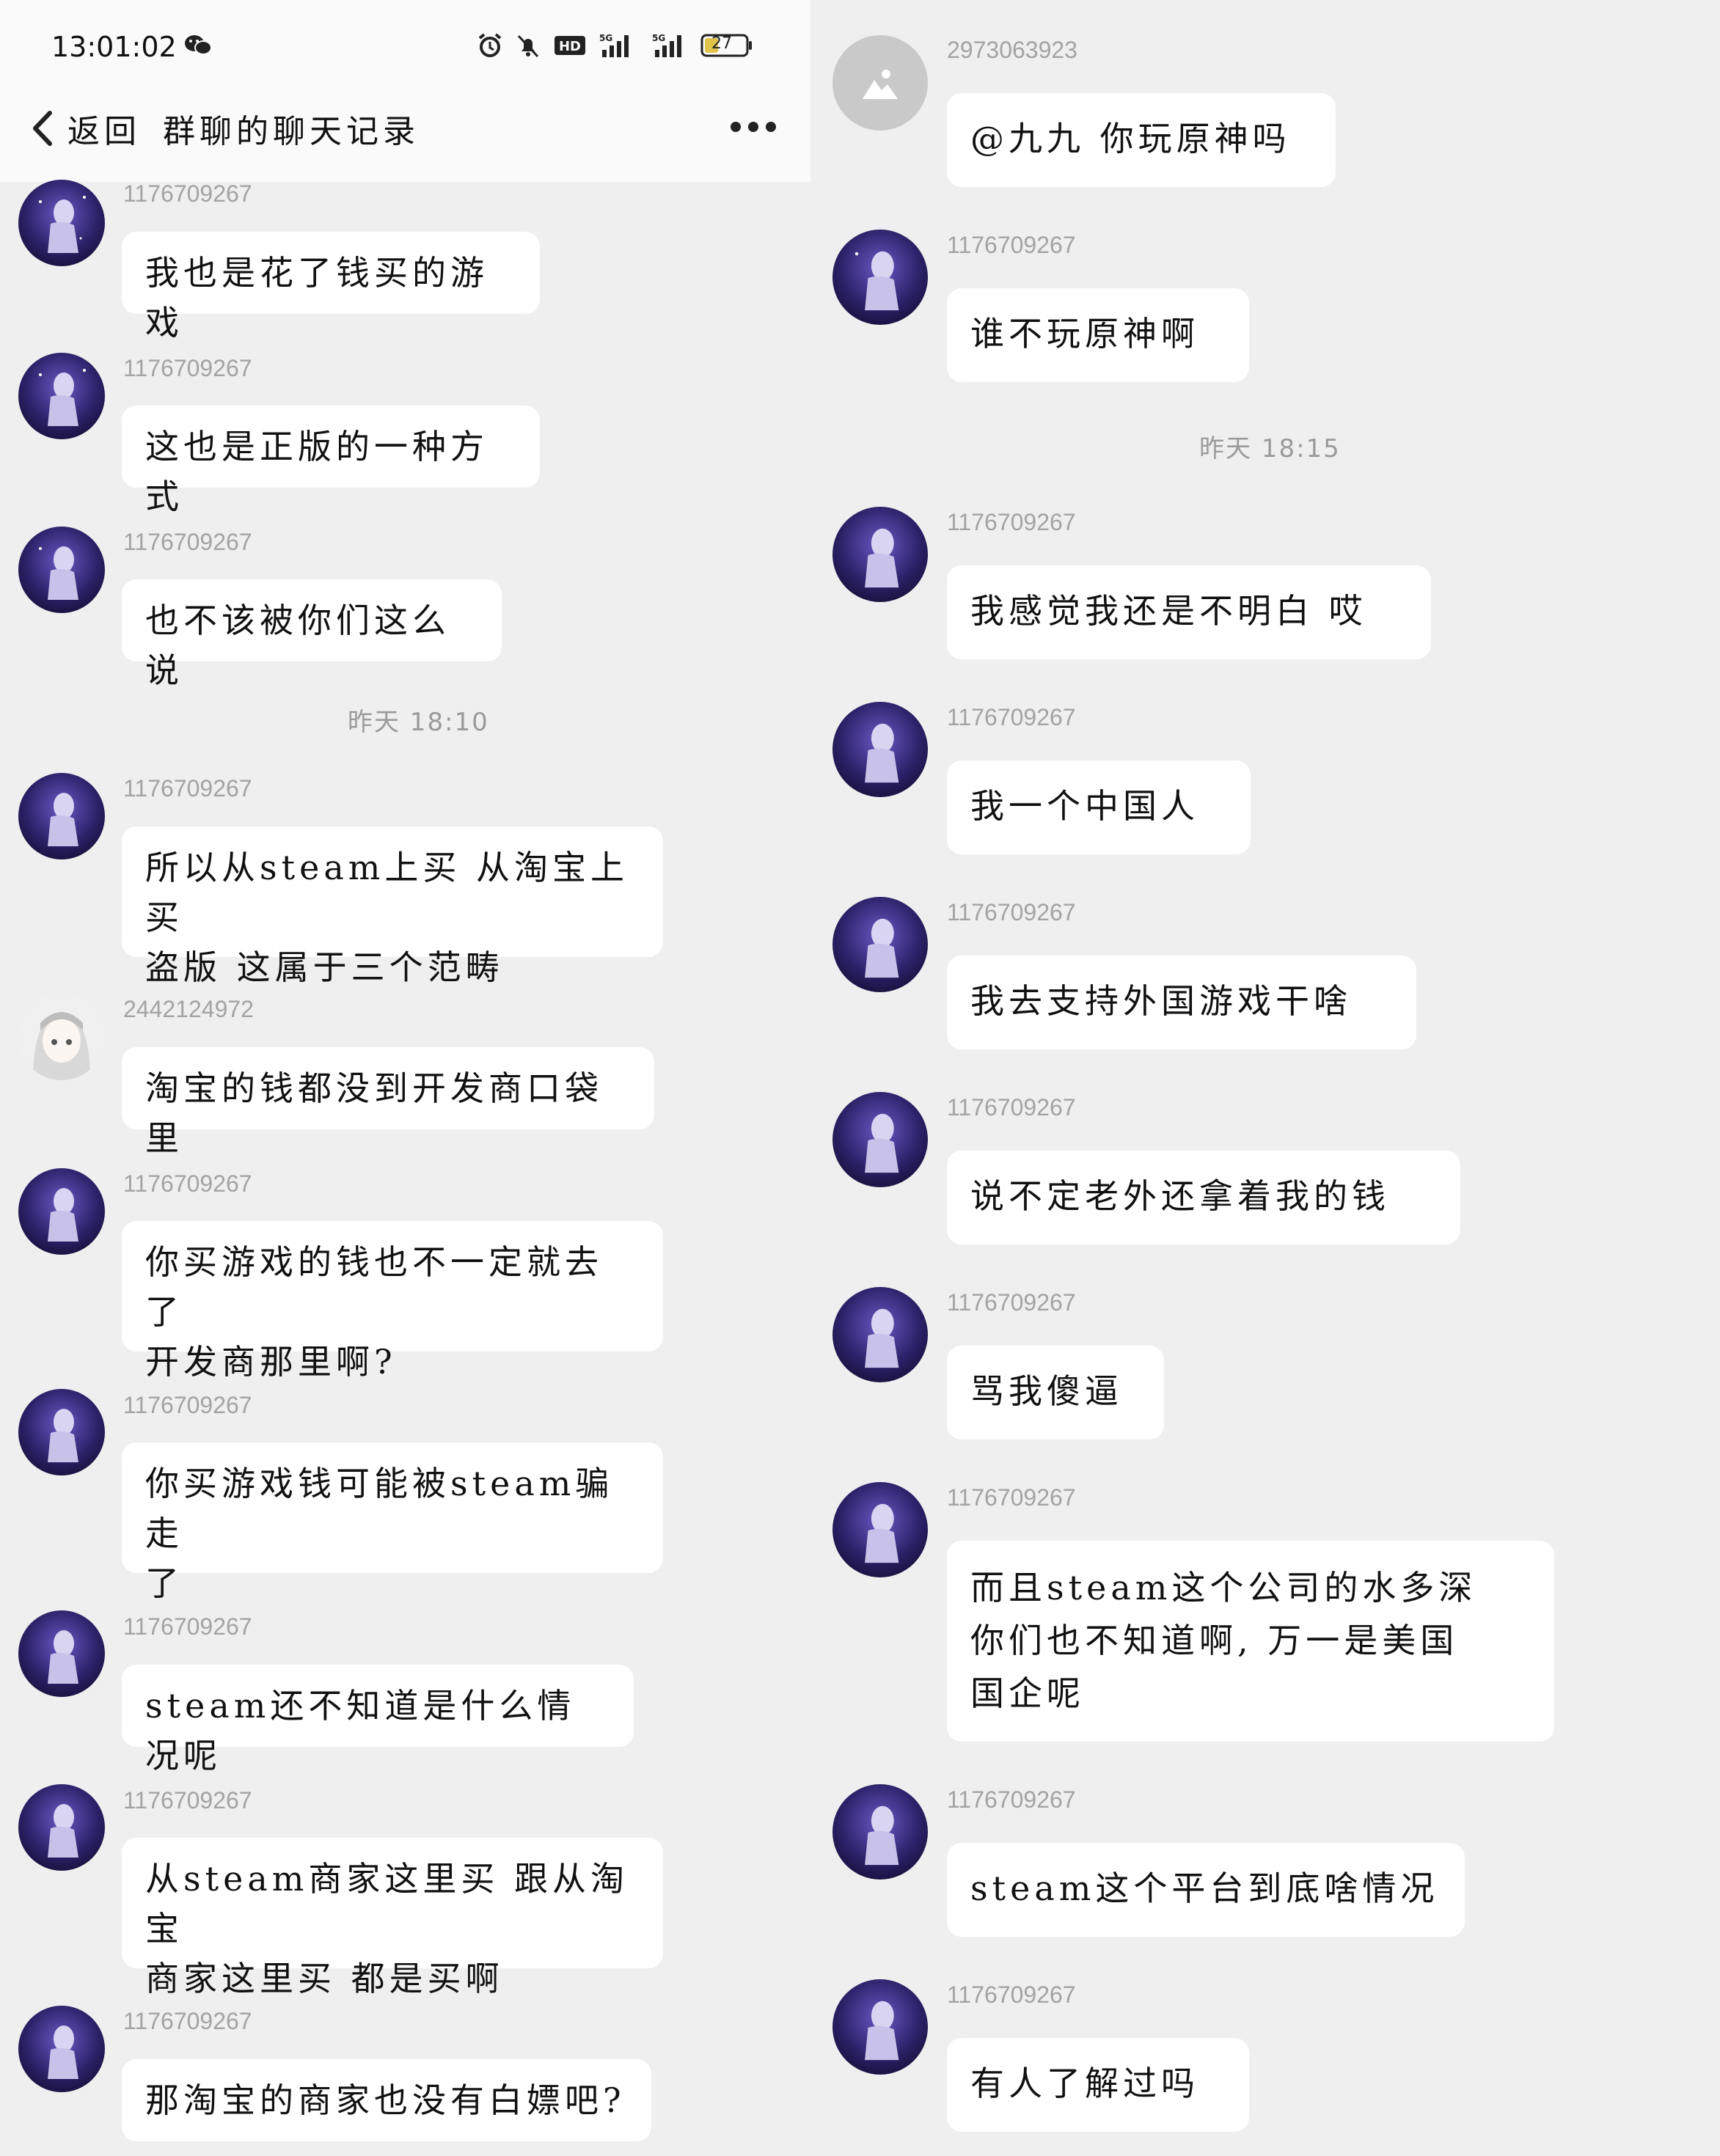 This screenshot has height=2156, width=1720. Describe the element at coordinates (378, 1720) in the screenshot. I see `message-bubble: steam还不知道是什么情况呢` at that location.